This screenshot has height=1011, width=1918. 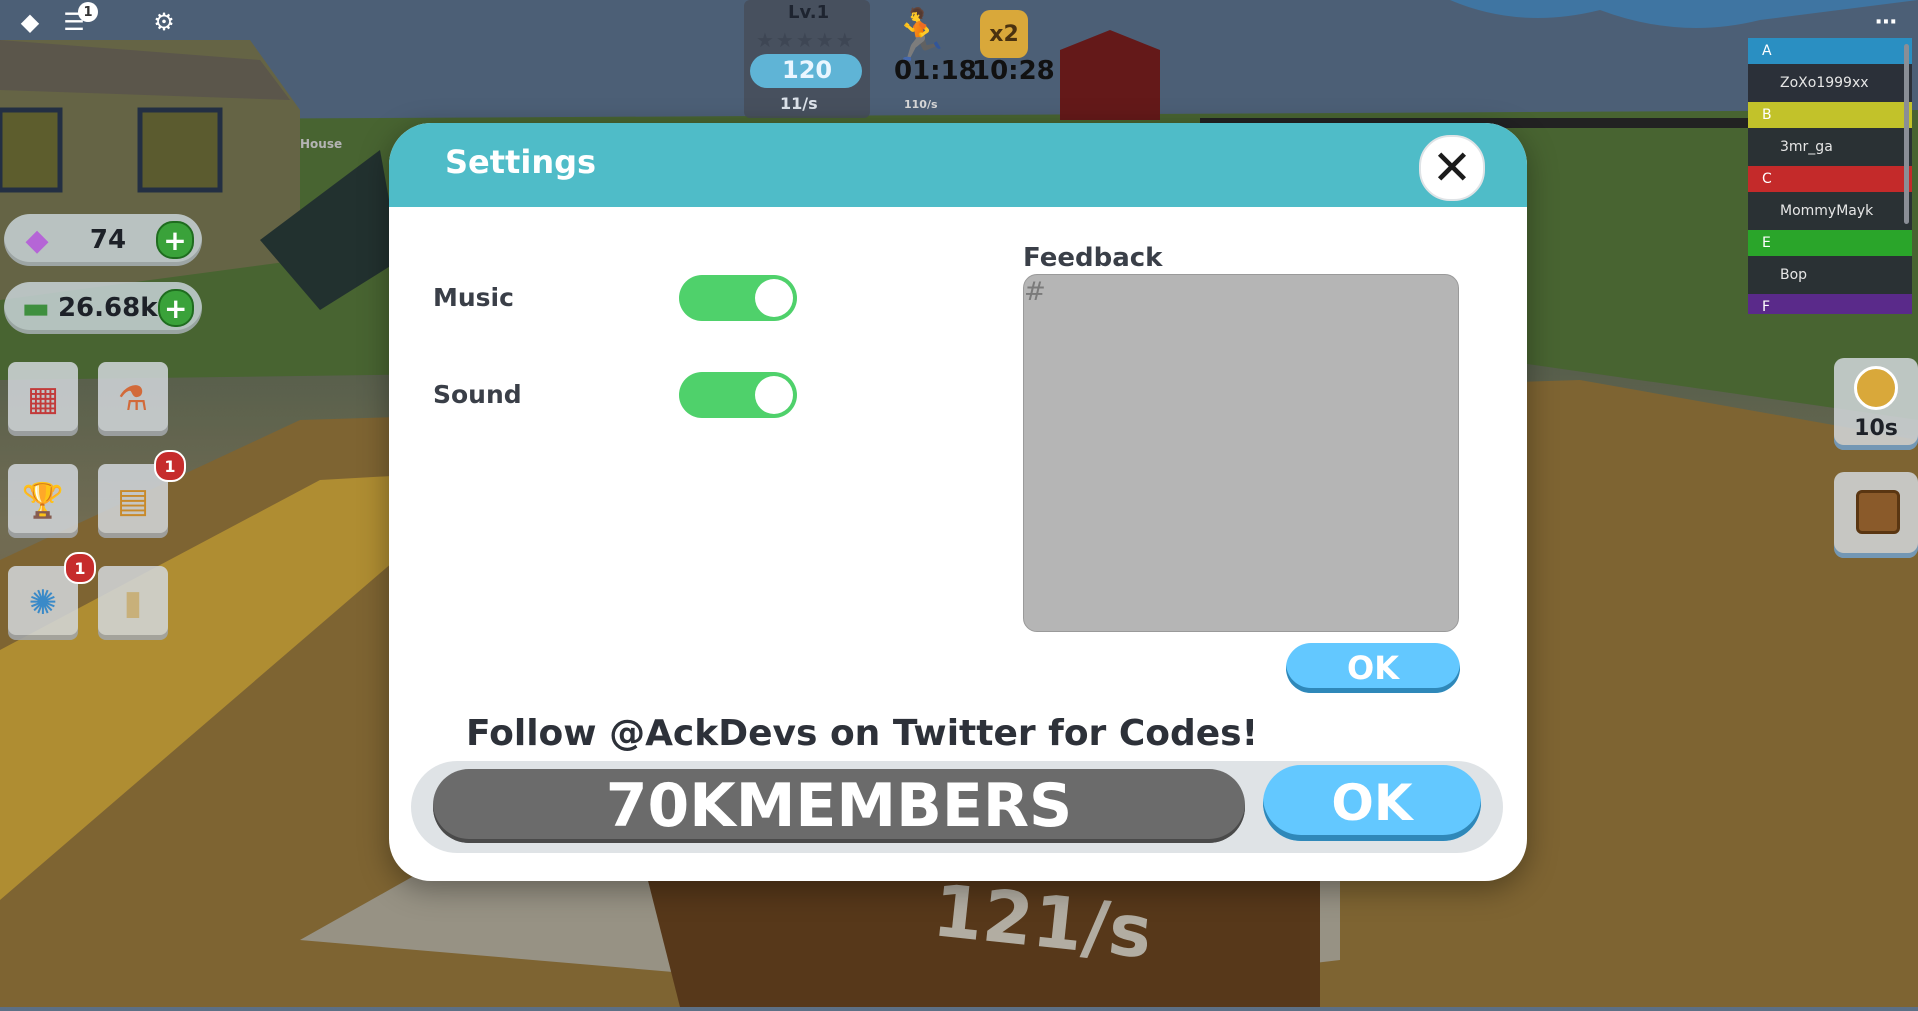 What do you see at coordinates (1878, 512) in the screenshot?
I see `chest-icon` at bounding box center [1878, 512].